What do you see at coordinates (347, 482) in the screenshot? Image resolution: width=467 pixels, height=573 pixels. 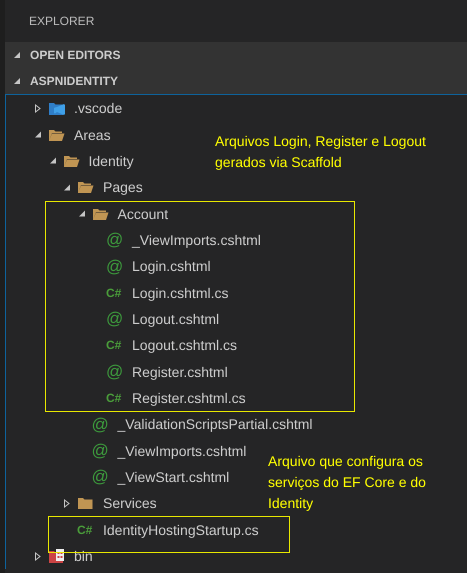 I see `annotation-text: Arquivo que configura os serviços do EF Core e do Identity` at bounding box center [347, 482].